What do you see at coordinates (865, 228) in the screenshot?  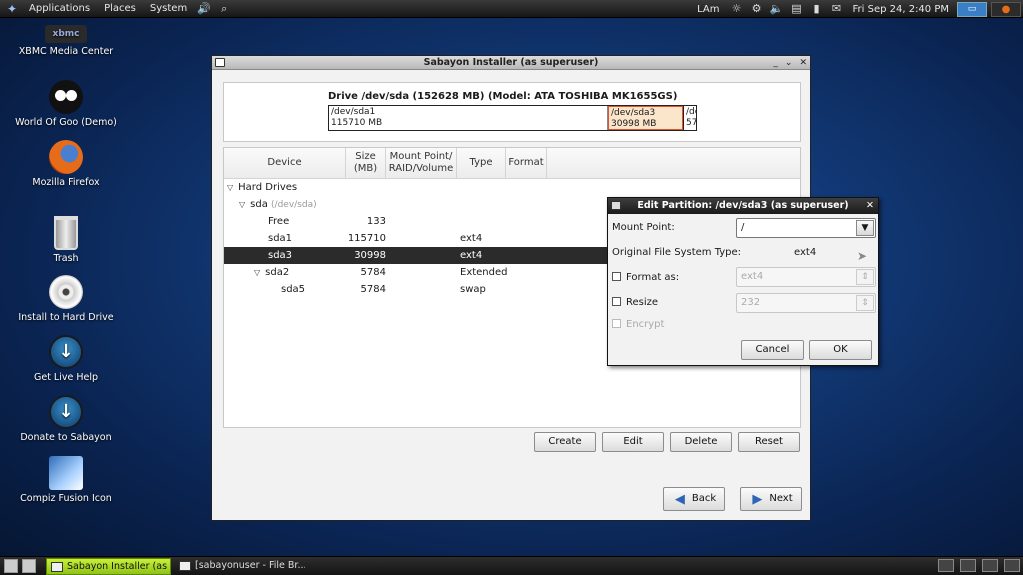 I see `chevron-down-icon: ▼` at bounding box center [865, 228].